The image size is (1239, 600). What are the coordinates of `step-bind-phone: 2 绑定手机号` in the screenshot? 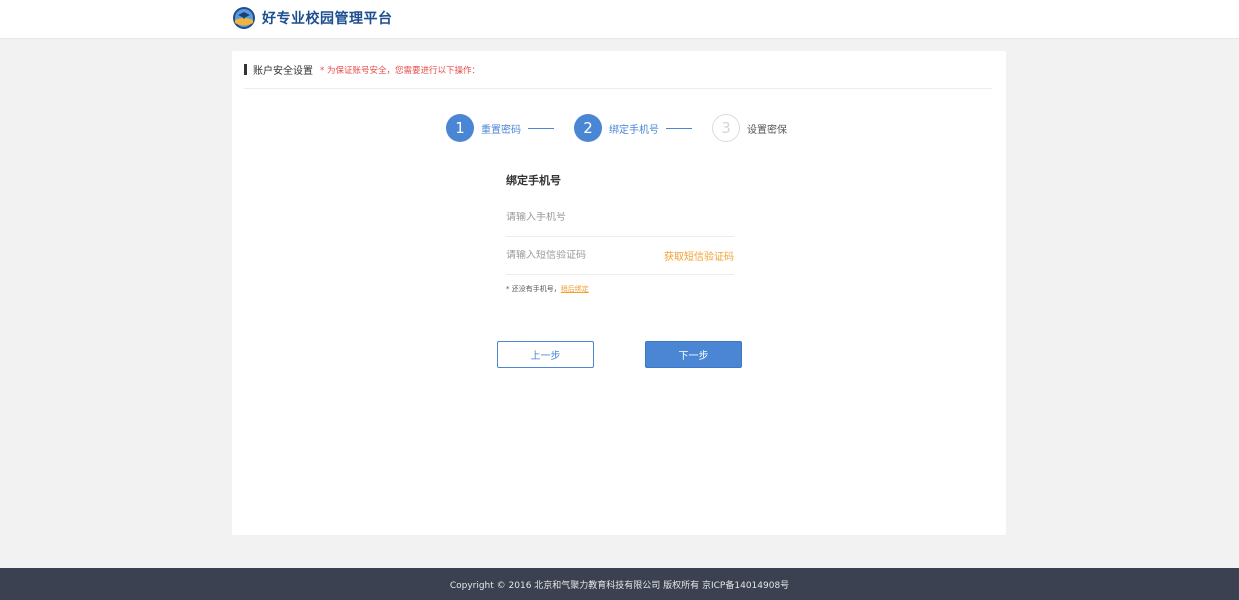 It's located at (643, 128).